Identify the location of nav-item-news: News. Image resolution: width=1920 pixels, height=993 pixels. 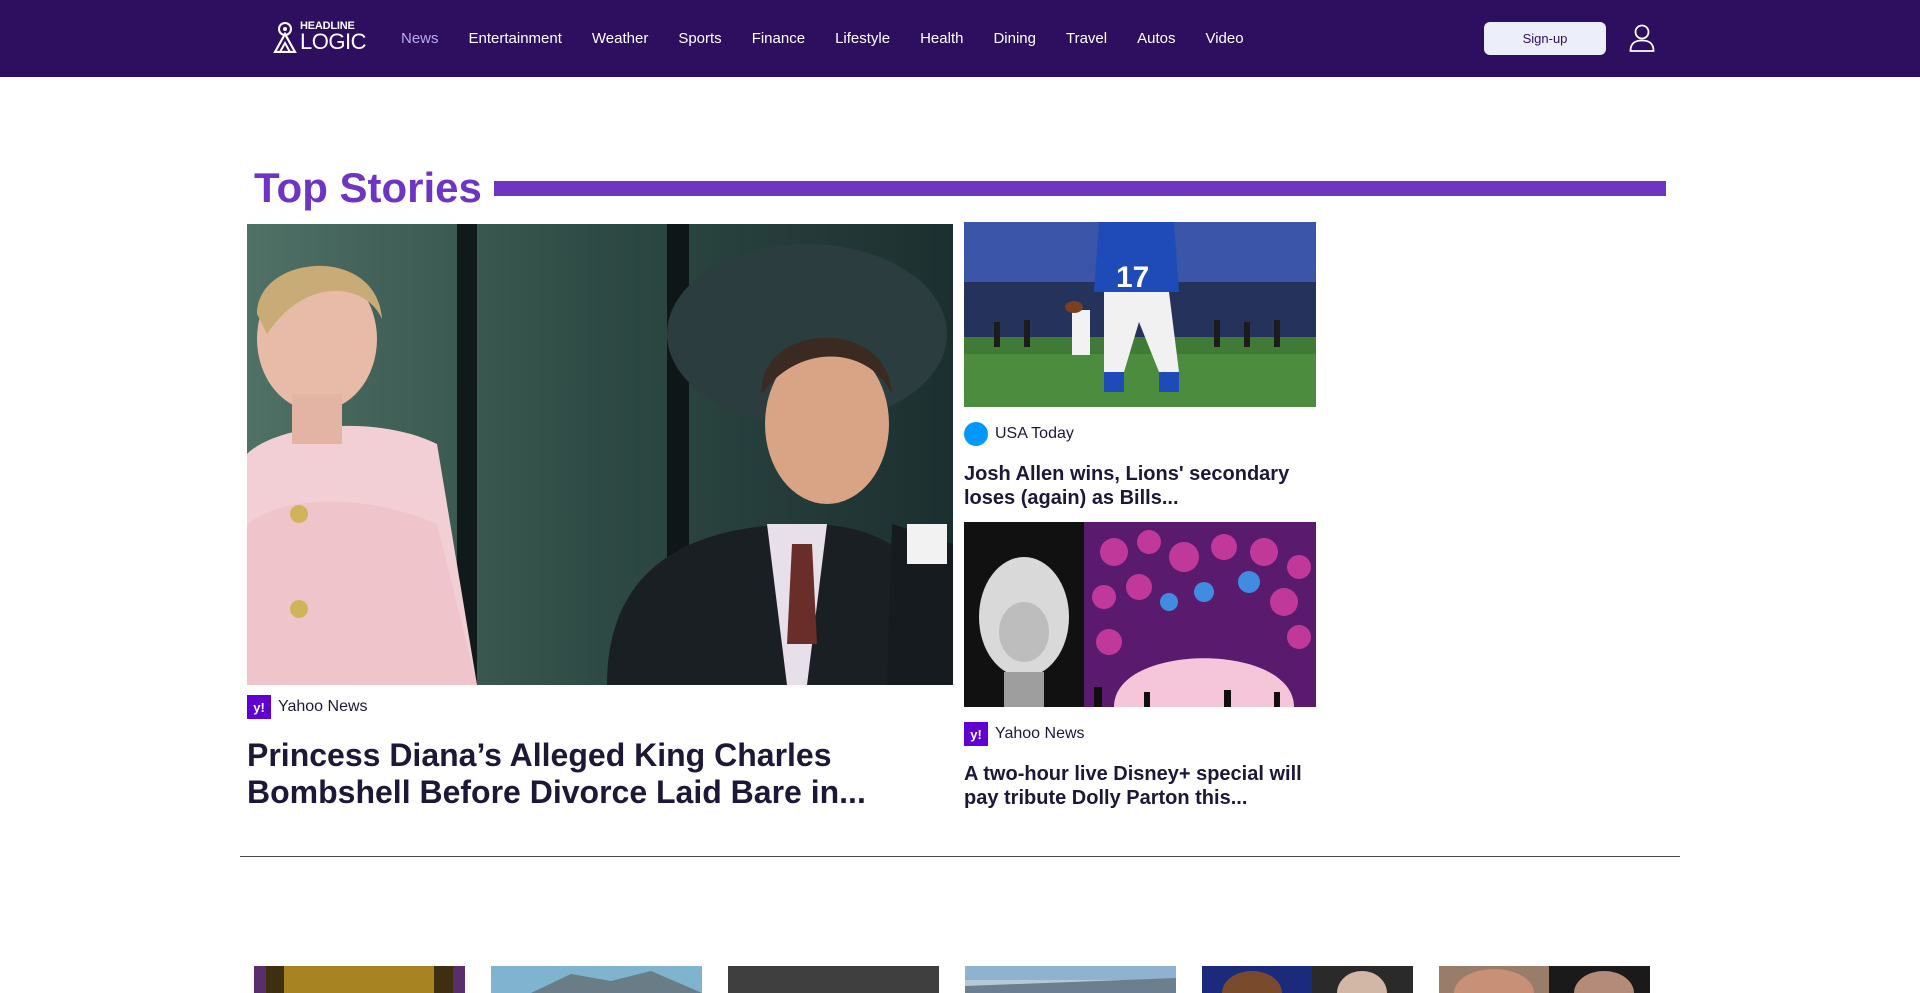
(420, 38).